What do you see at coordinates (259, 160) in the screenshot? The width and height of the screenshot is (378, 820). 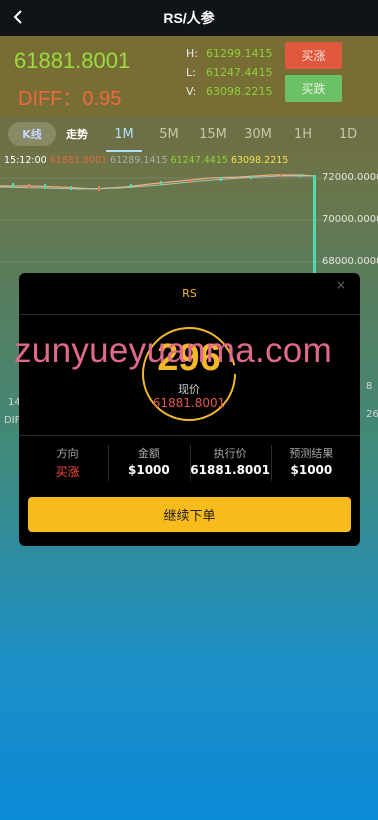 I see `chart-vol: 63098.2215` at bounding box center [259, 160].